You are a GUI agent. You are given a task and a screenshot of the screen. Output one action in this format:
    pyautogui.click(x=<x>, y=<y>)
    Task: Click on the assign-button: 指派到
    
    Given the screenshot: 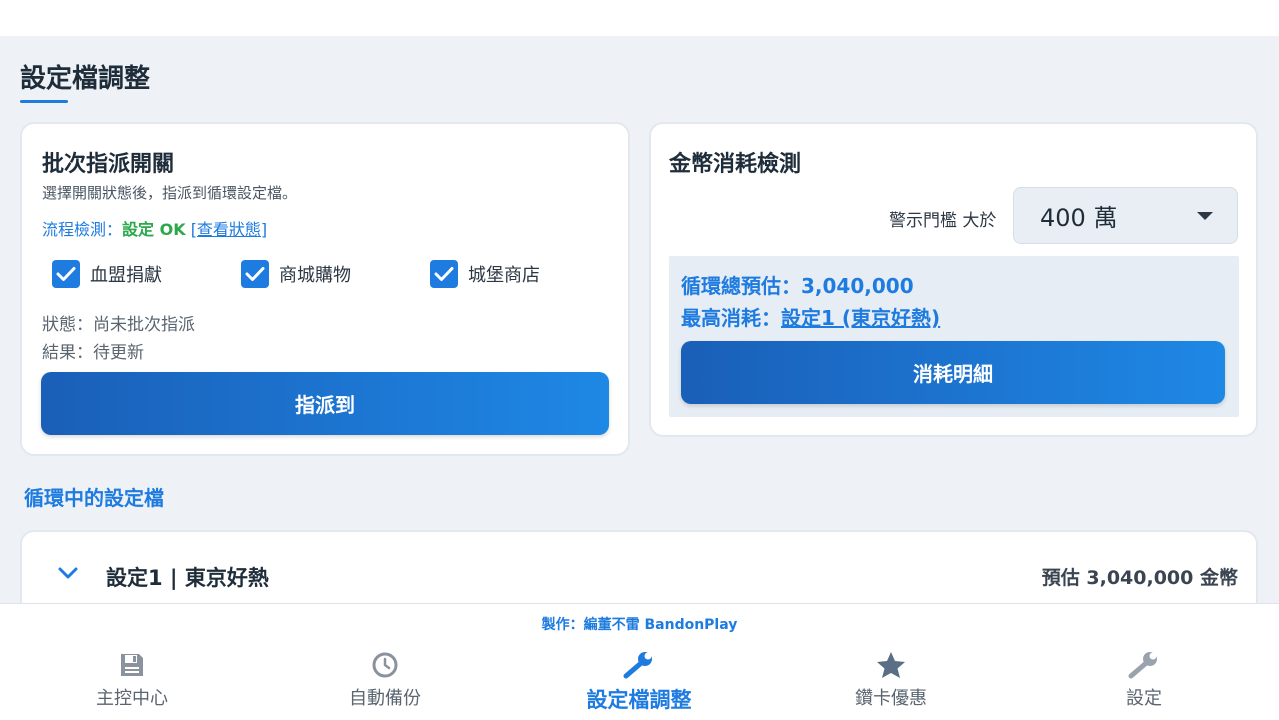 What is the action you would take?
    pyautogui.click(x=325, y=403)
    